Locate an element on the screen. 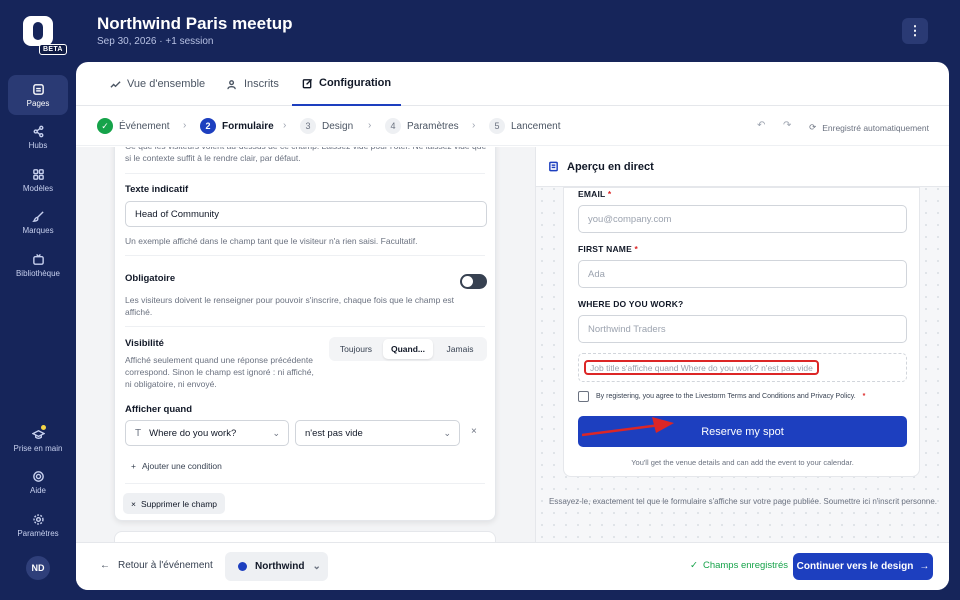 Image resolution: width=960 pixels, height=600 pixels. lifebuoy-icon is located at coordinates (38, 476).